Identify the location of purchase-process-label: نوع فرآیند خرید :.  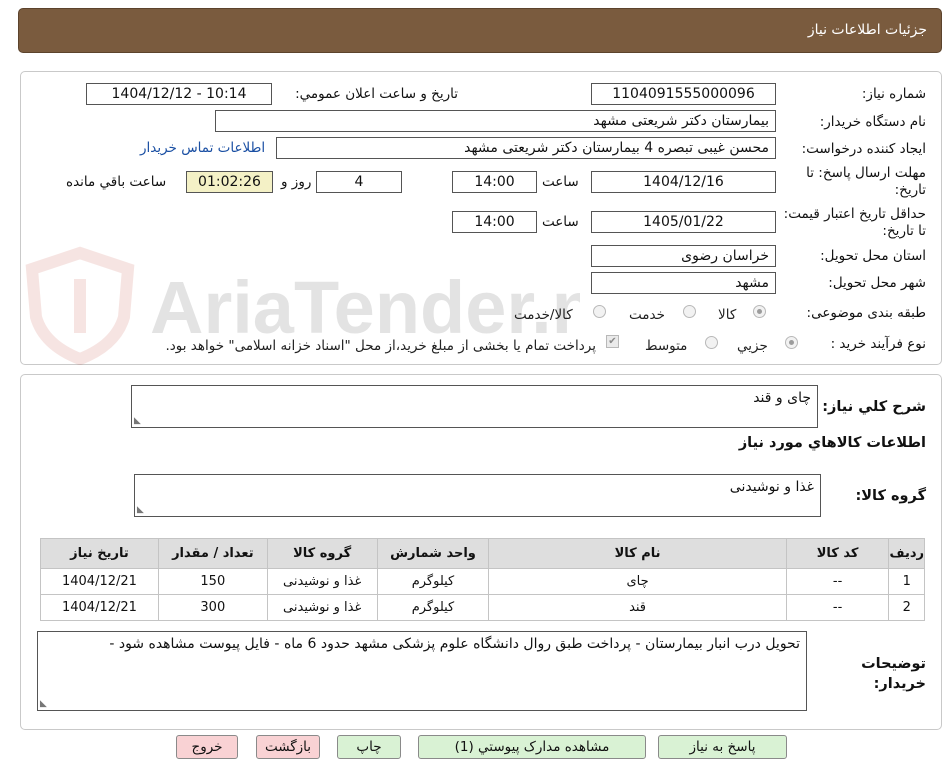
(878, 344).